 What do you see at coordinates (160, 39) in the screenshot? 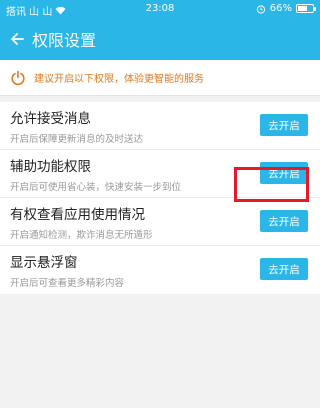
I see `title-bar: 权限设置` at bounding box center [160, 39].